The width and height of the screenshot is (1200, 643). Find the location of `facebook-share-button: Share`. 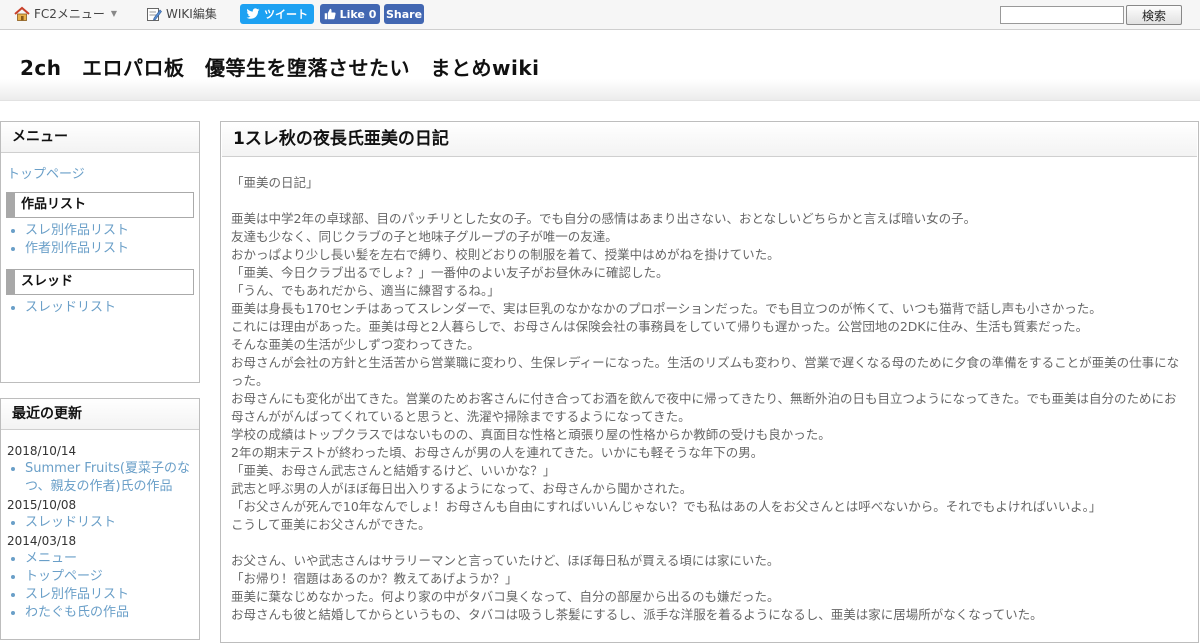

facebook-share-button: Share is located at coordinates (404, 14).